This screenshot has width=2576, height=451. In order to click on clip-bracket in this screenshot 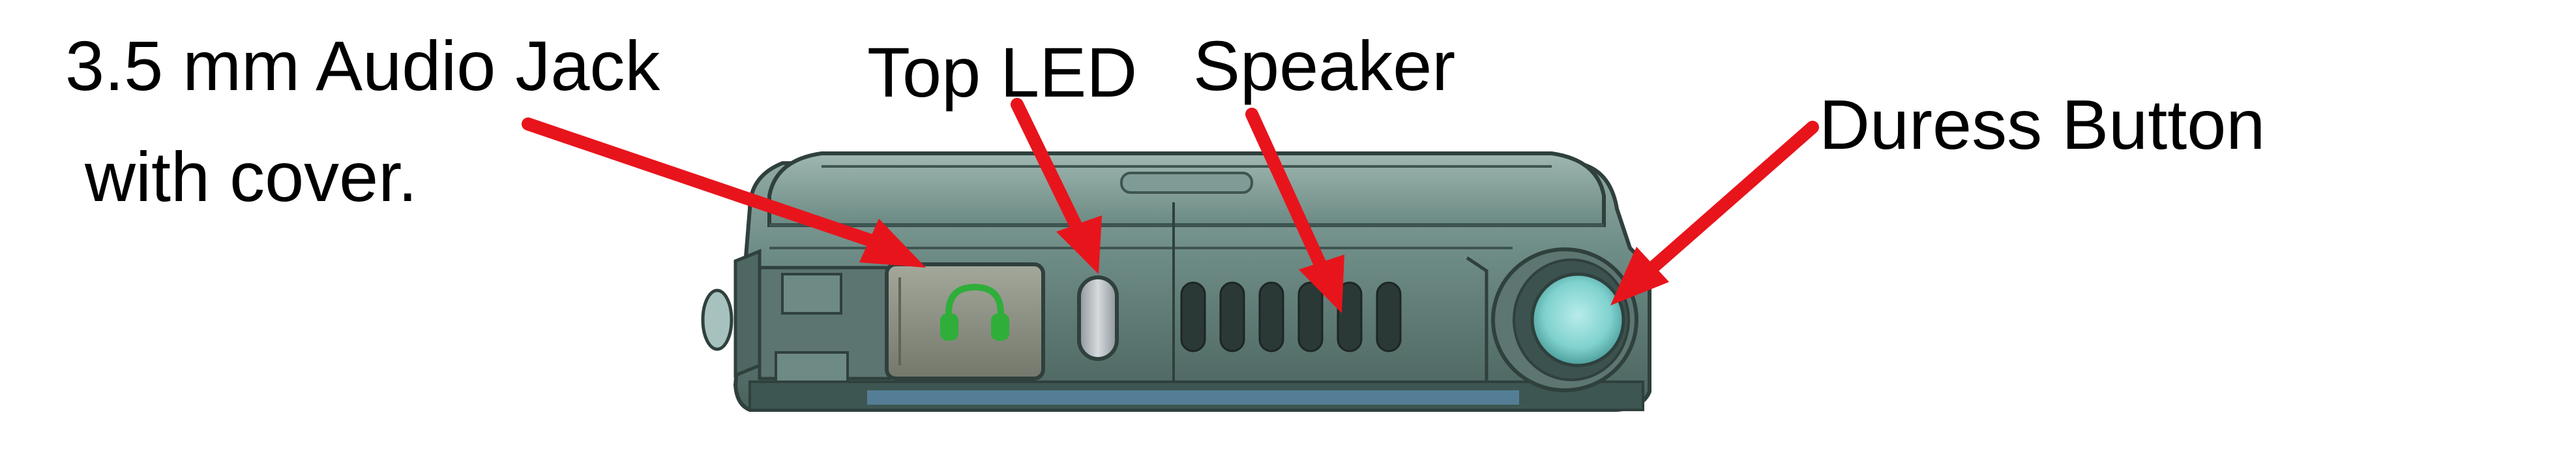, I will do `click(747, 314)`.